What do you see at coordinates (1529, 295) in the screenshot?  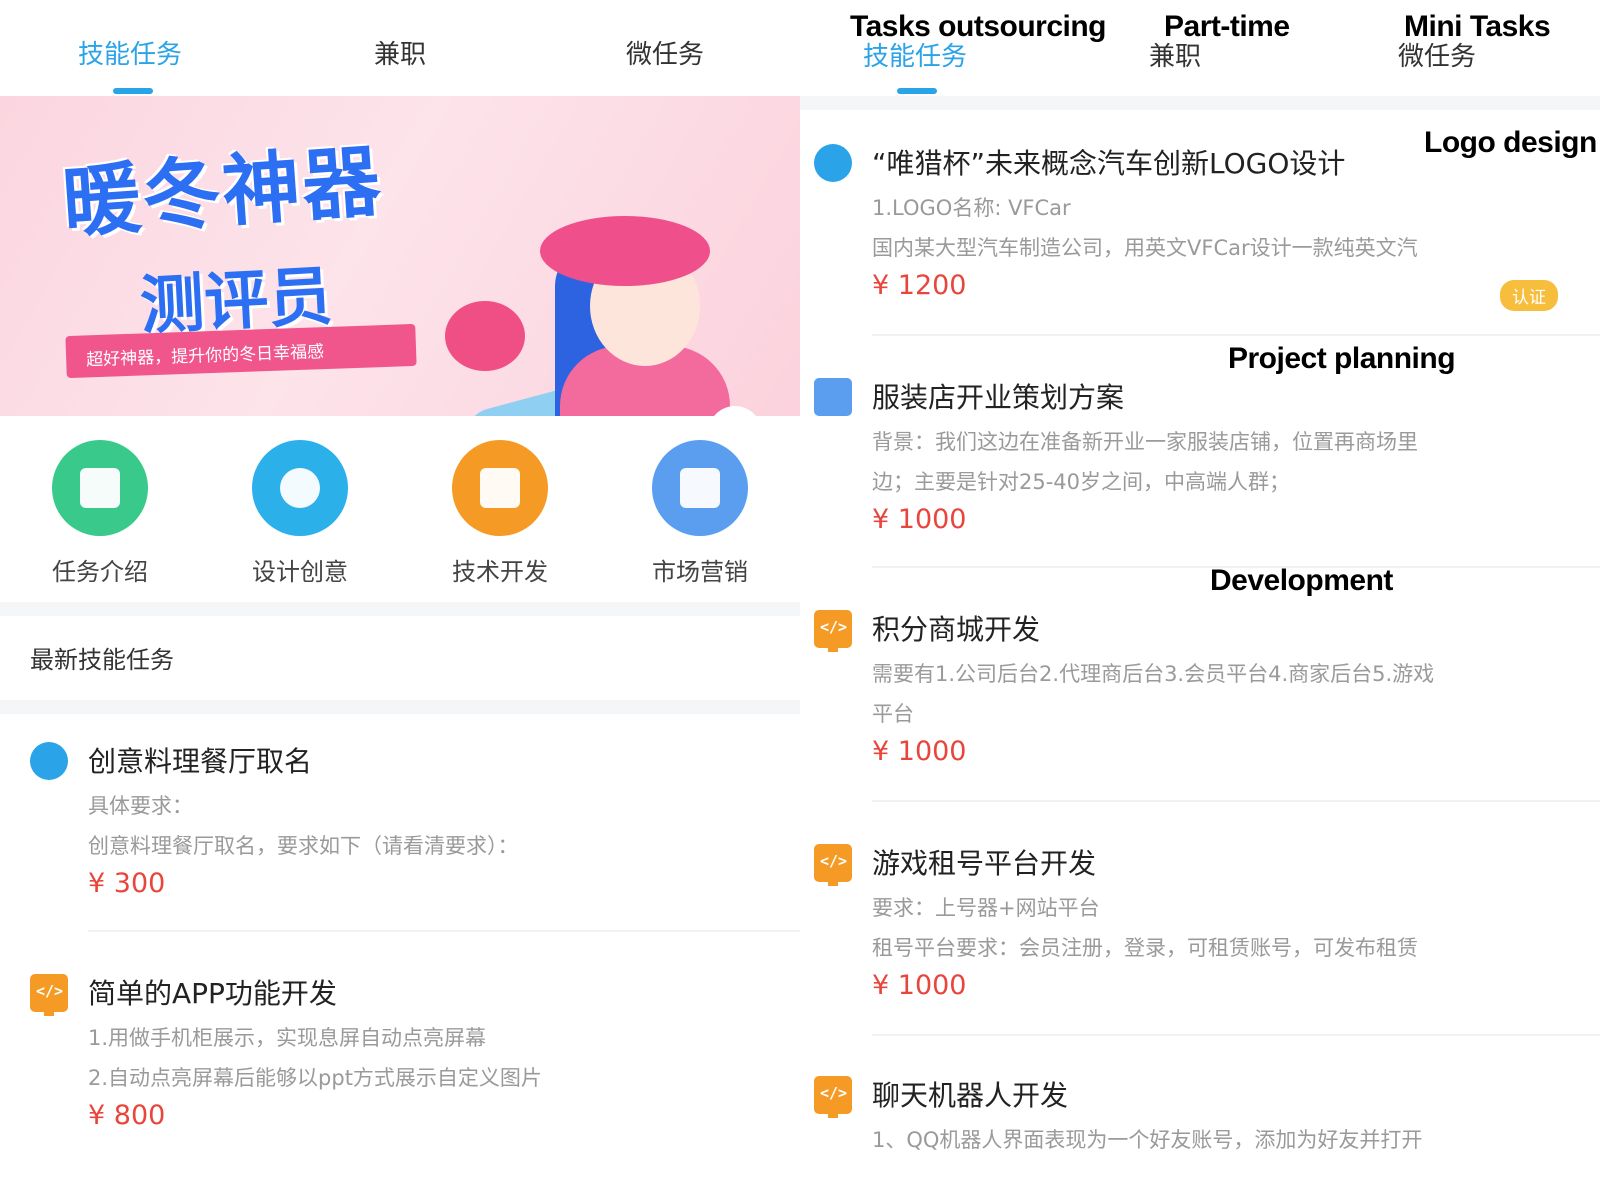 I see `verified-badge: 认证` at bounding box center [1529, 295].